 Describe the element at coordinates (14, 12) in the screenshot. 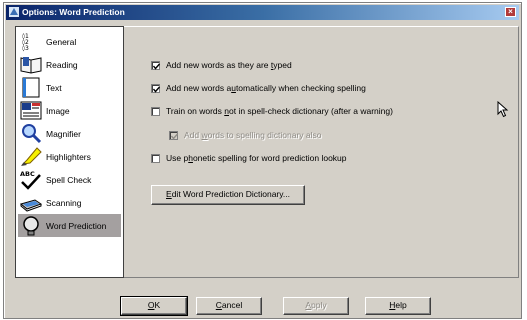

I see `app-icon` at that location.